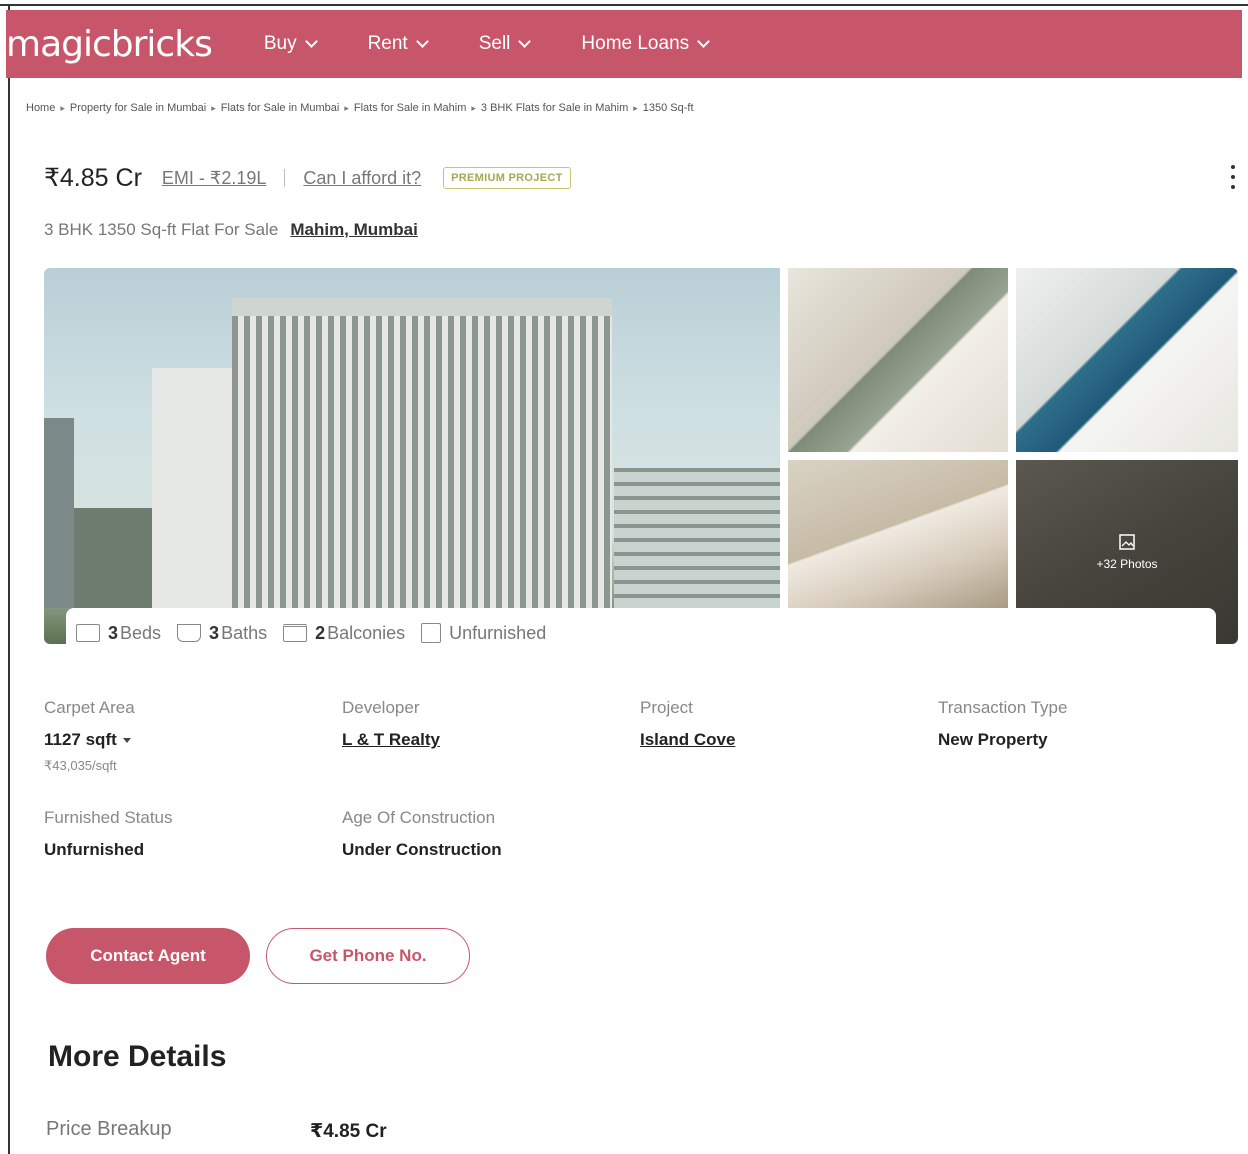  Describe the element at coordinates (108, 817) in the screenshot. I see `furnished-label: Furnished Status` at that location.